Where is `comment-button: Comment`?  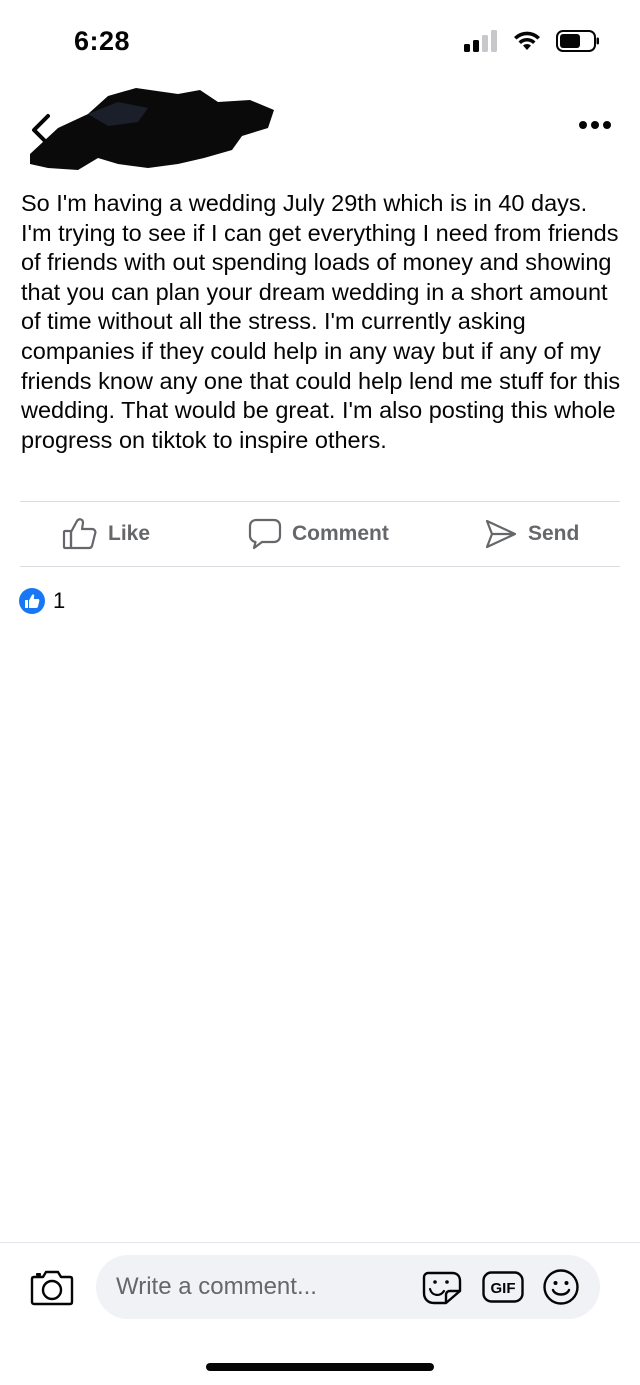 comment-button: Comment is located at coordinates (318, 534).